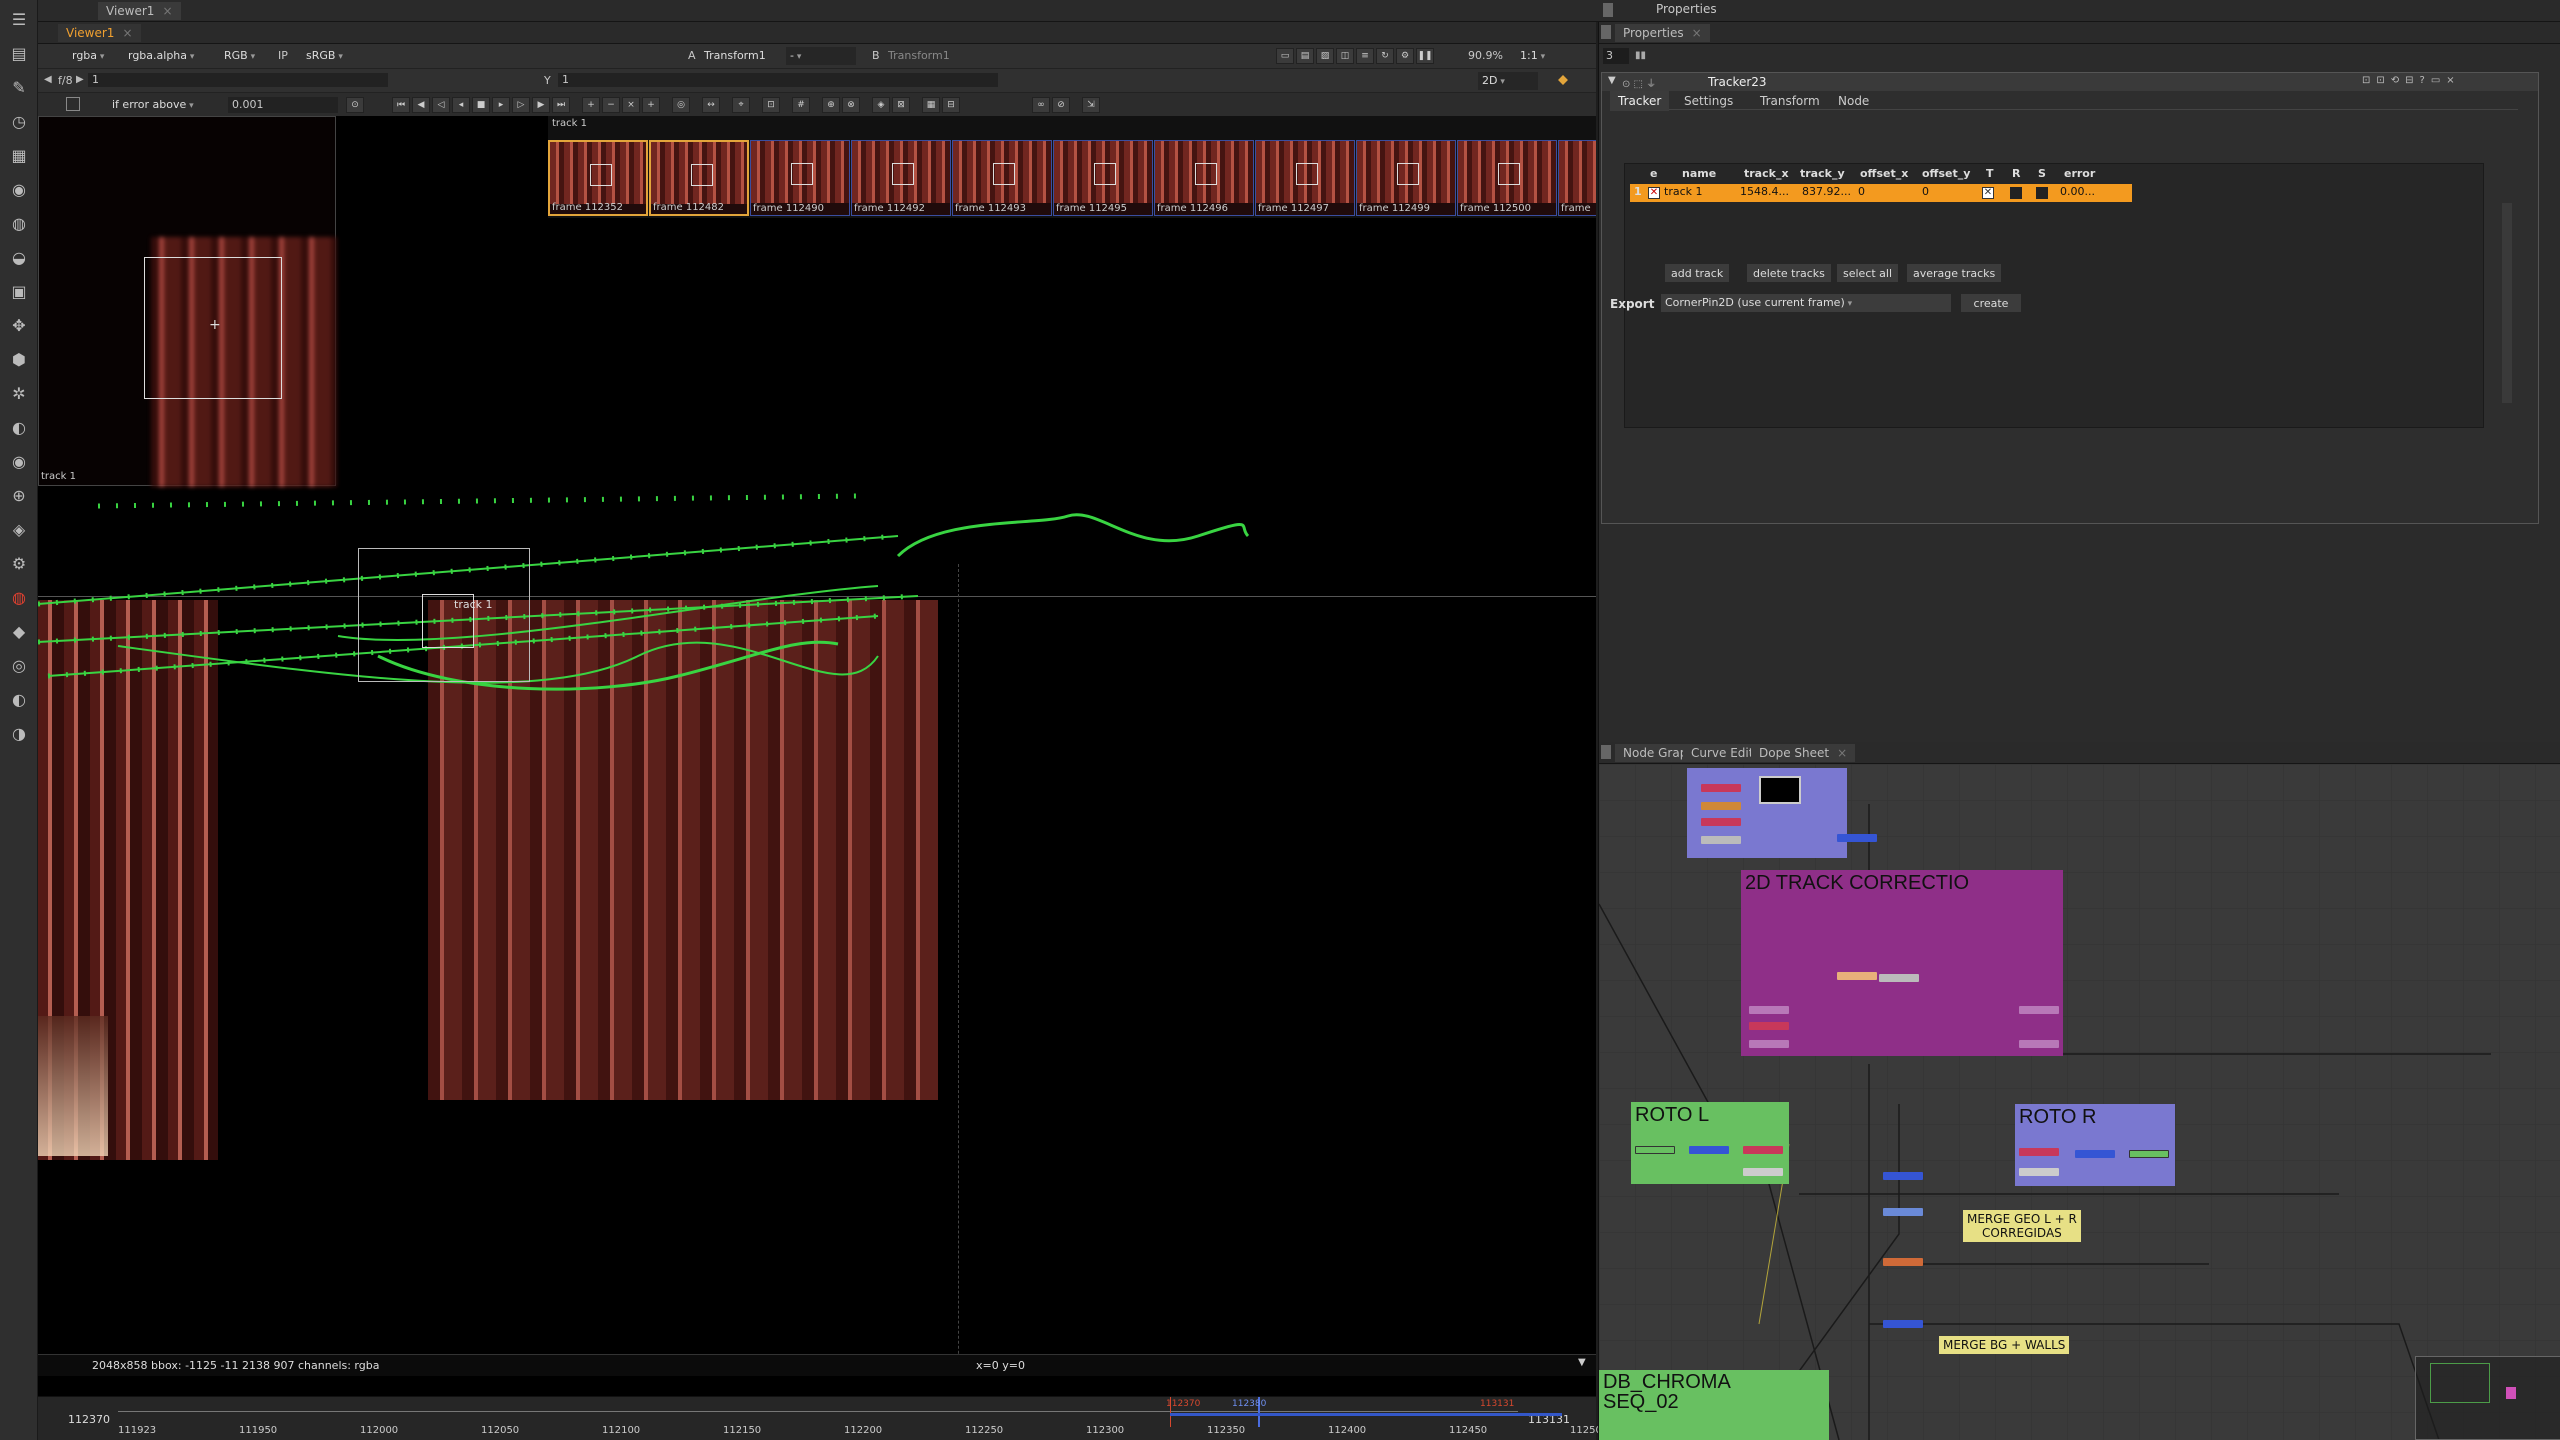 The image size is (2560, 1440). I want to click on tab-settings: Settings, so click(1708, 101).